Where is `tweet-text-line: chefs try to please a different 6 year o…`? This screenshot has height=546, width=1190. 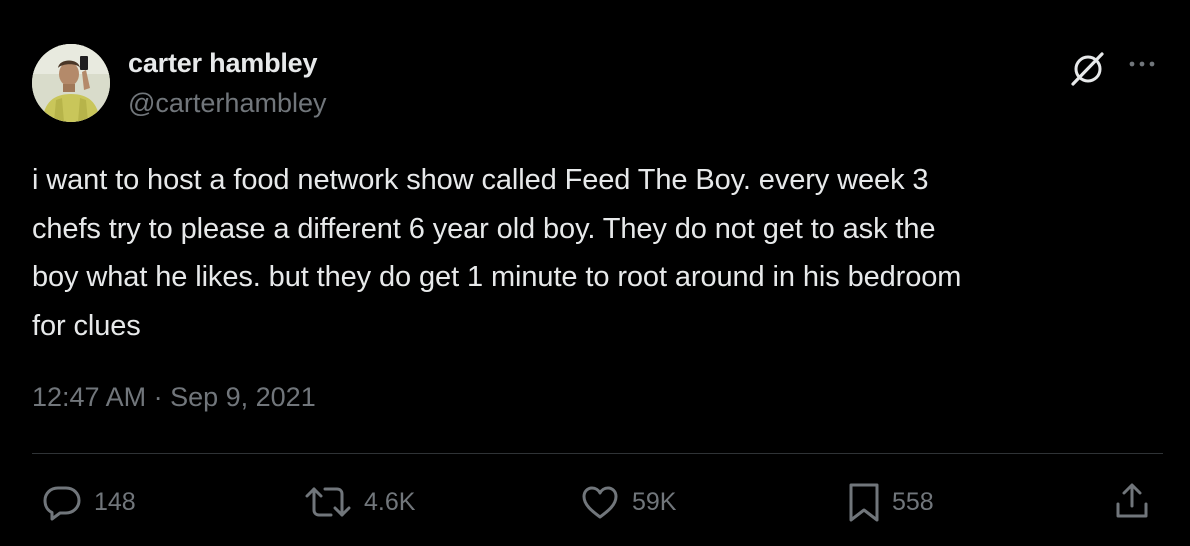 tweet-text-line: chefs try to please a different 6 year o… is located at coordinates (484, 228).